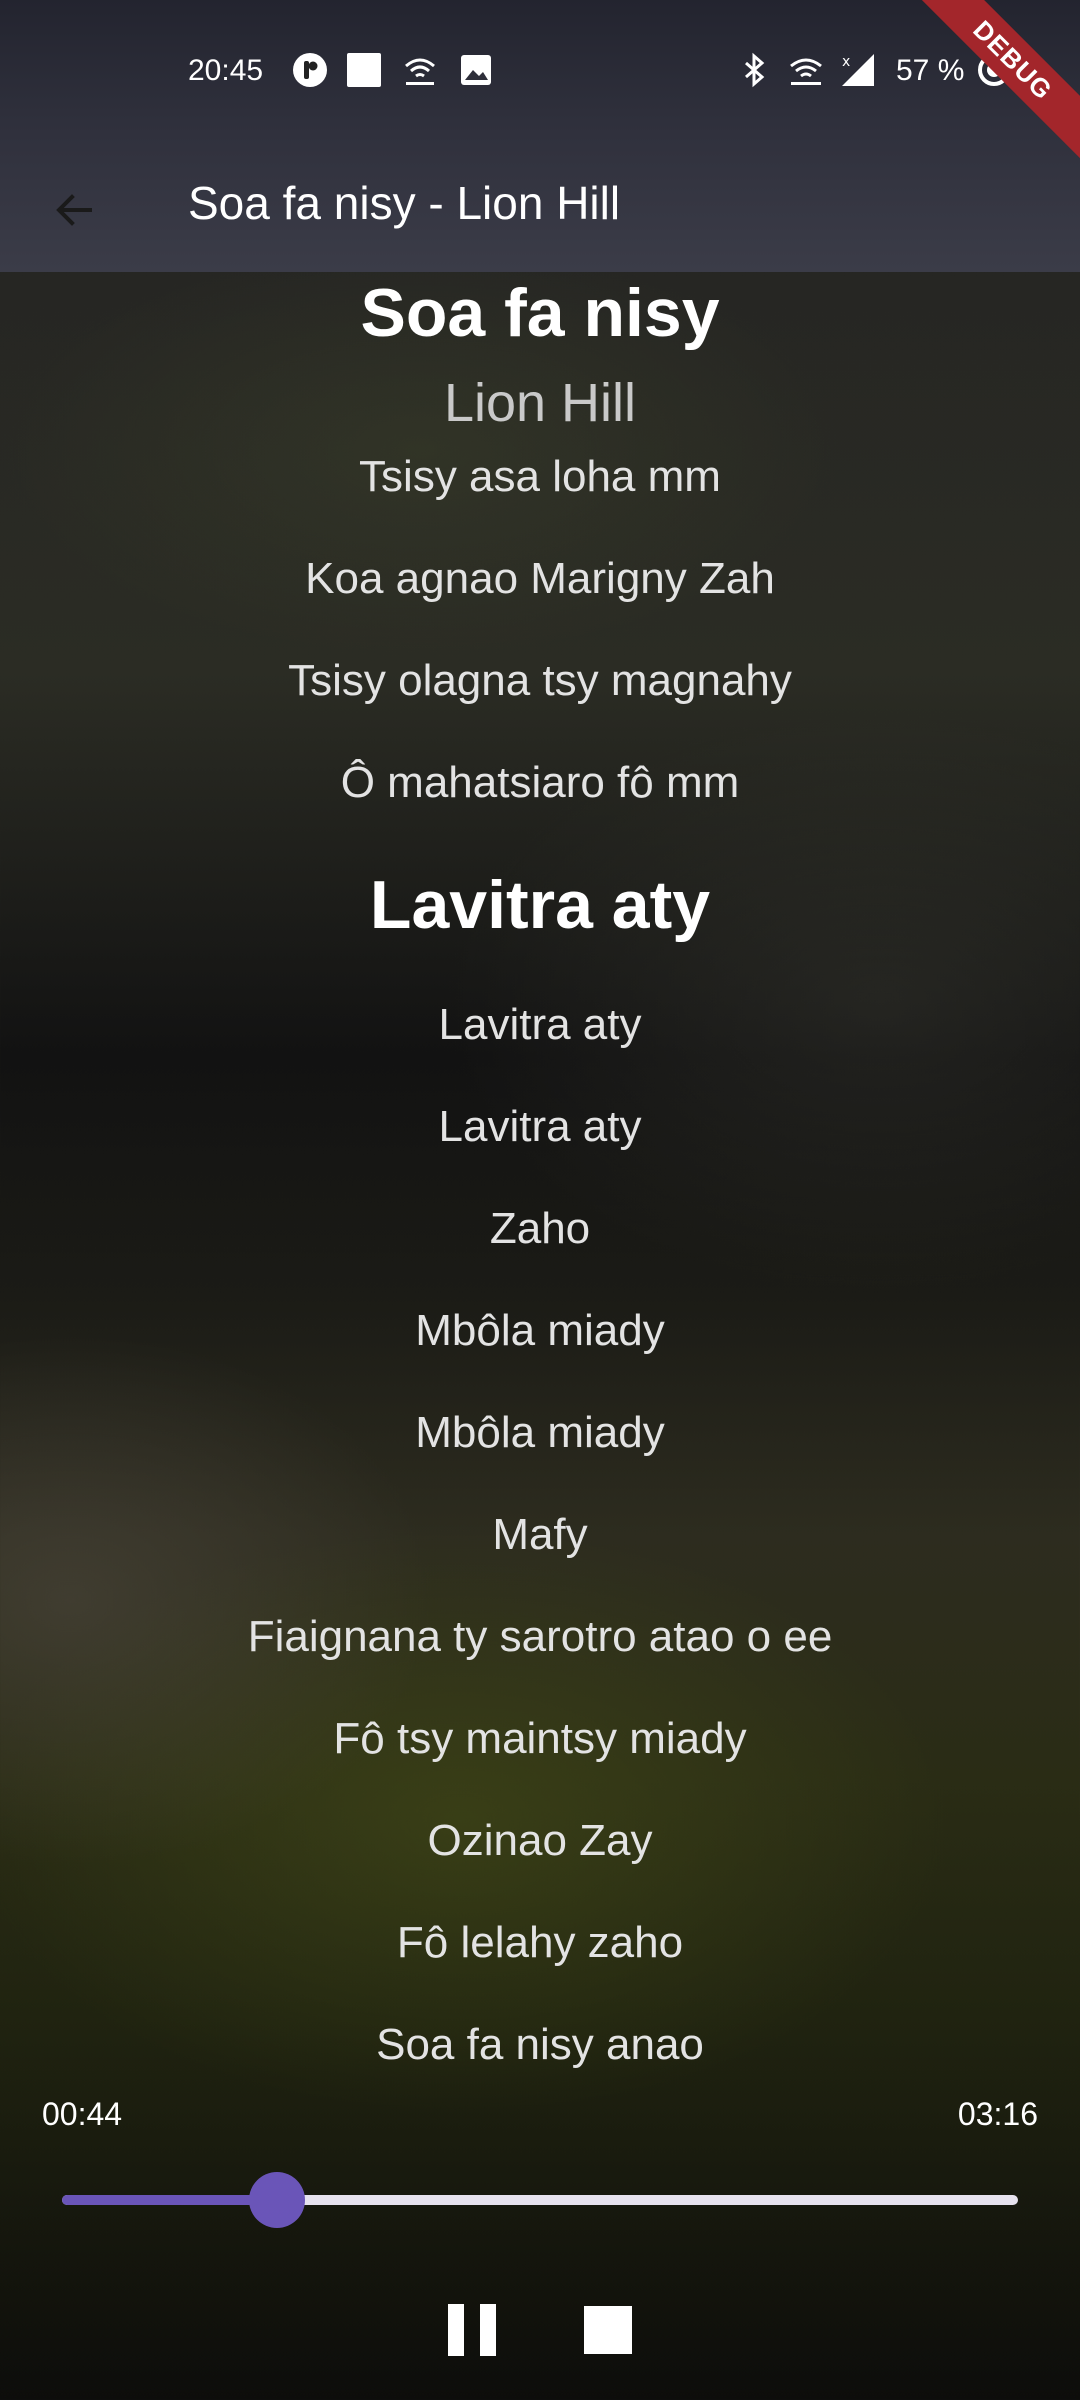 This screenshot has width=1080, height=2400. I want to click on battery-percent: 57 %, so click(930, 70).